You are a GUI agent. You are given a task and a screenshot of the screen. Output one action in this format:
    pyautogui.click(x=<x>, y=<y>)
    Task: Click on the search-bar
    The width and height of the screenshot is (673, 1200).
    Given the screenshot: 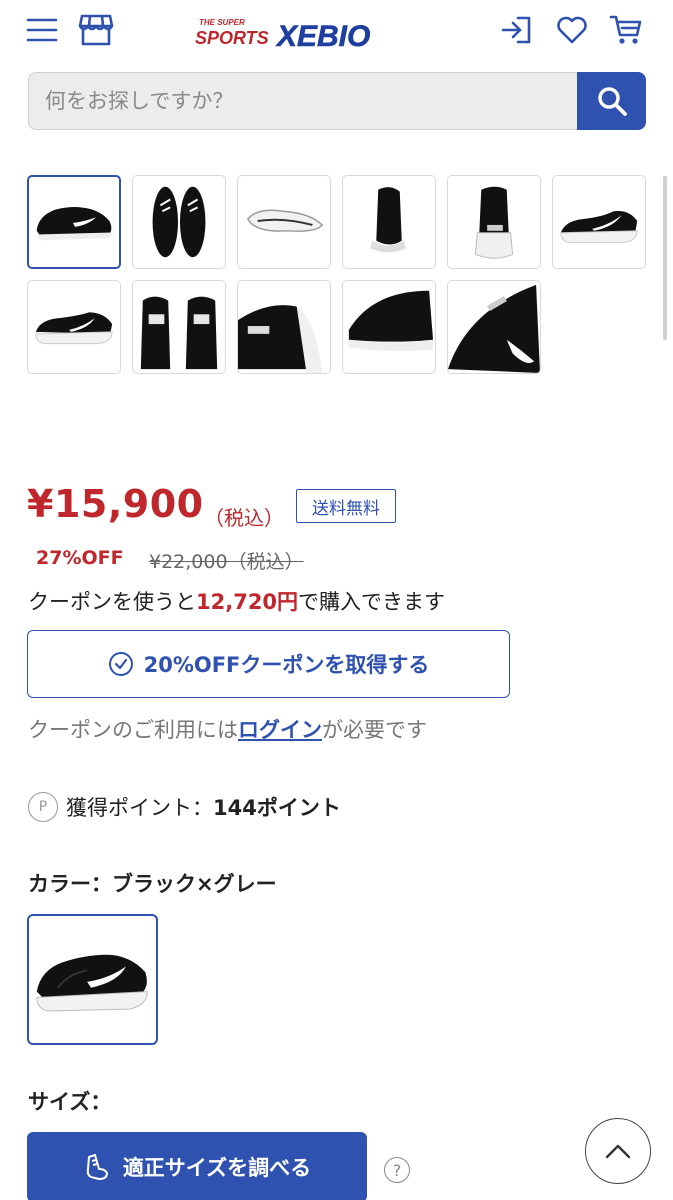 What is the action you would take?
    pyautogui.click(x=337, y=101)
    